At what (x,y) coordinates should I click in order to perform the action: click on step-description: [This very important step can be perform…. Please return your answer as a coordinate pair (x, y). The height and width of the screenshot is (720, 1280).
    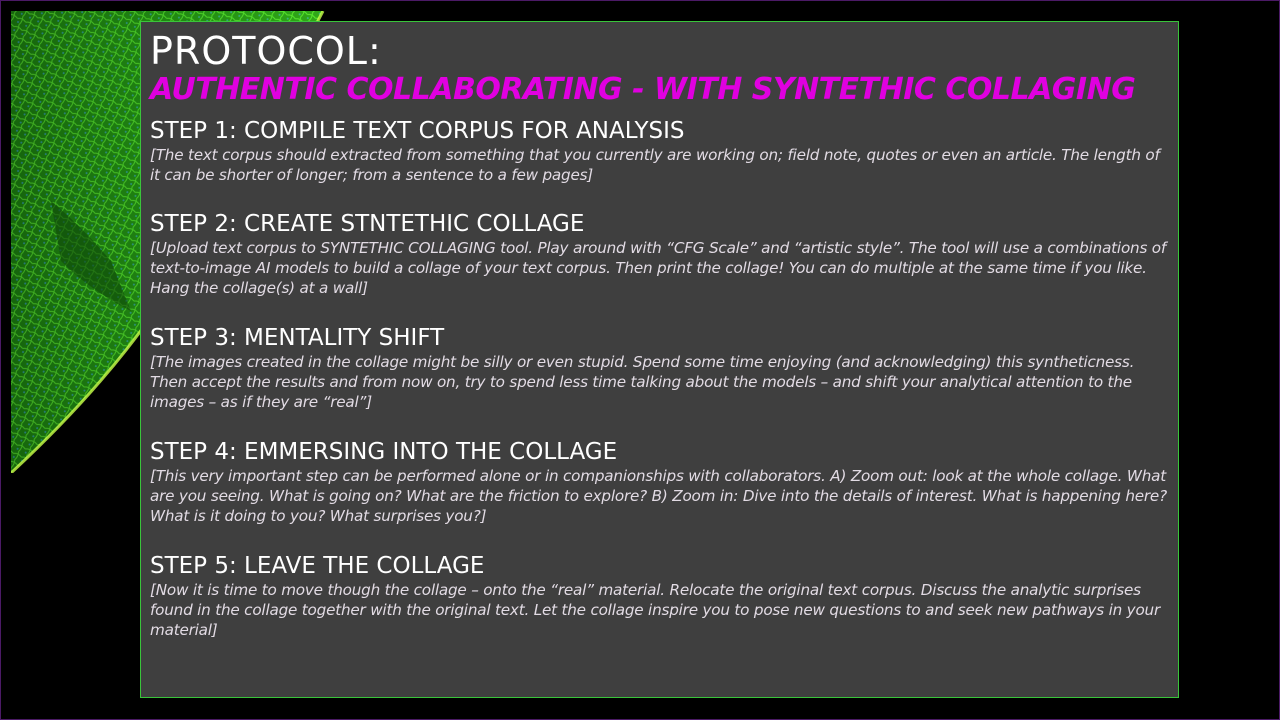
    Looking at the image, I should click on (658, 496).